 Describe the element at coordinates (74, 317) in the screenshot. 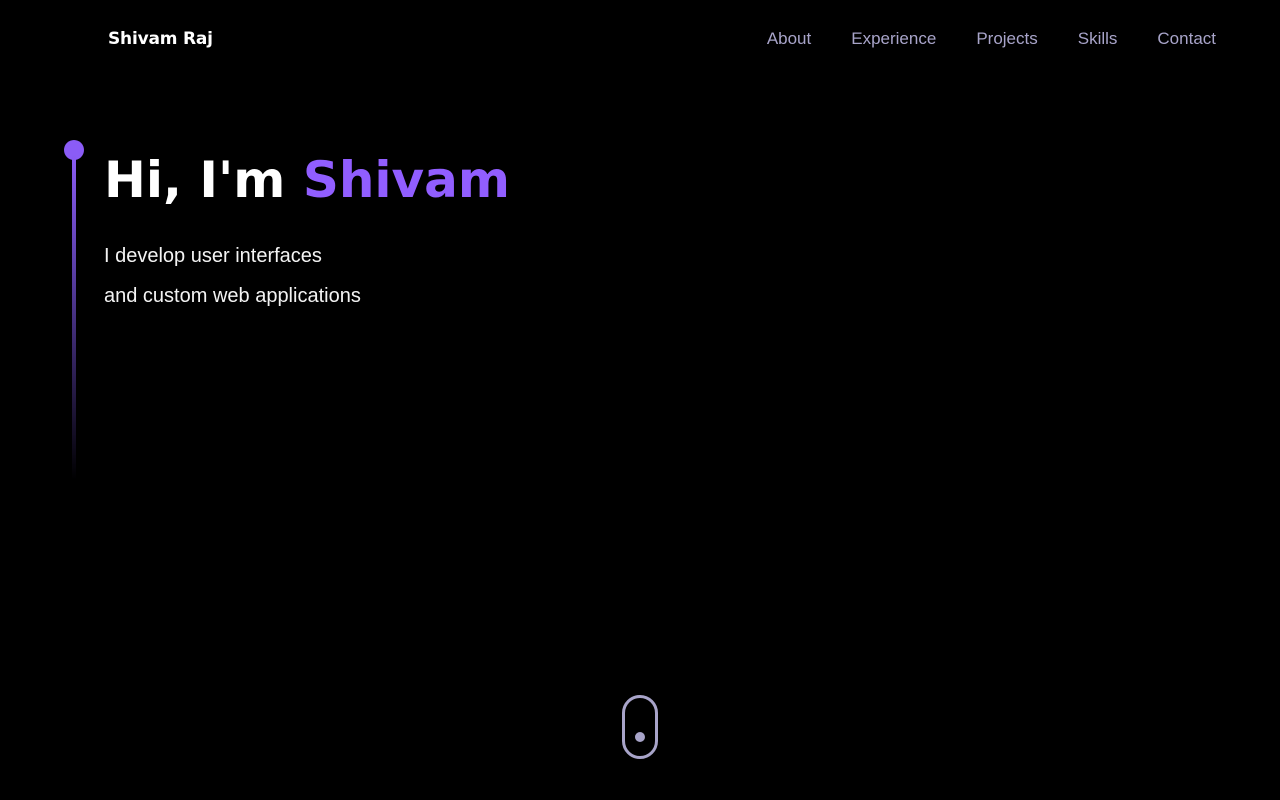

I see `timeline-line` at that location.